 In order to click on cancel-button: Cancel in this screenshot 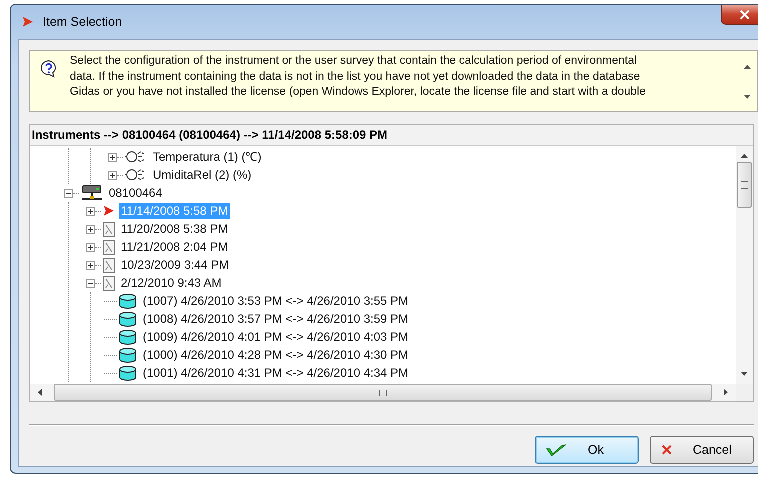, I will do `click(702, 450)`.